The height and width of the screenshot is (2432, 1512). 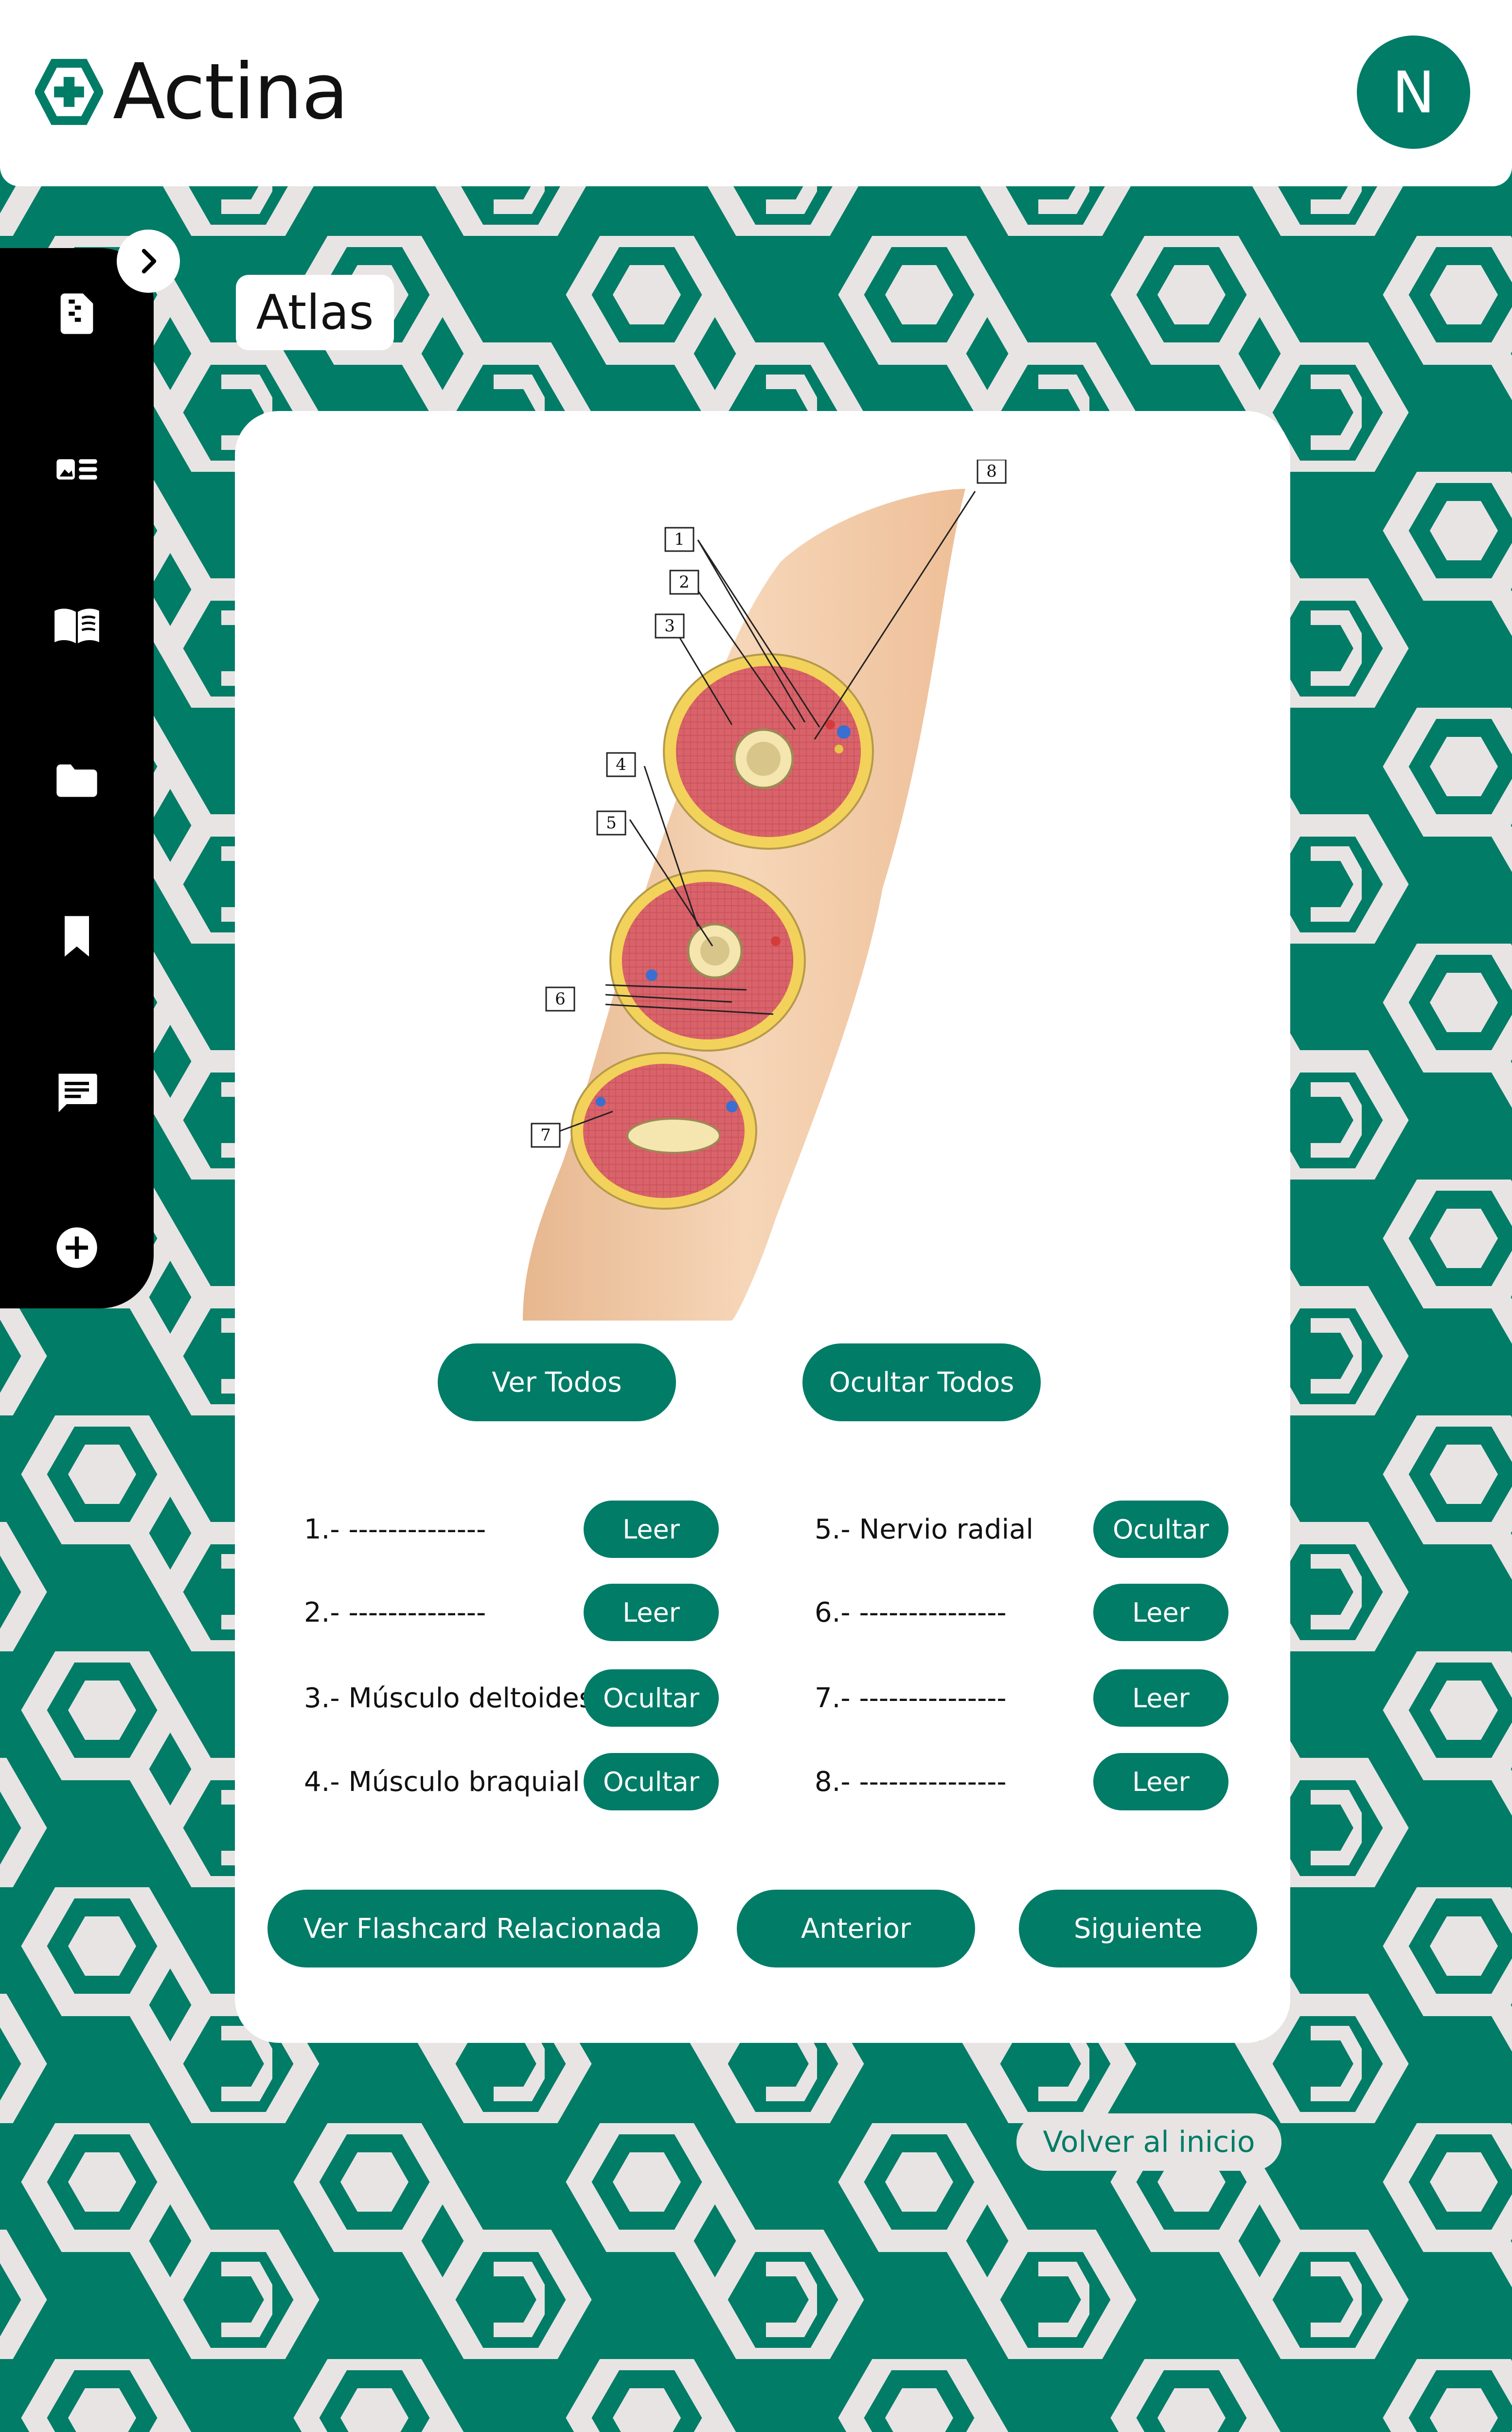 I want to click on svg-text: 7, so click(x=545, y=1135).